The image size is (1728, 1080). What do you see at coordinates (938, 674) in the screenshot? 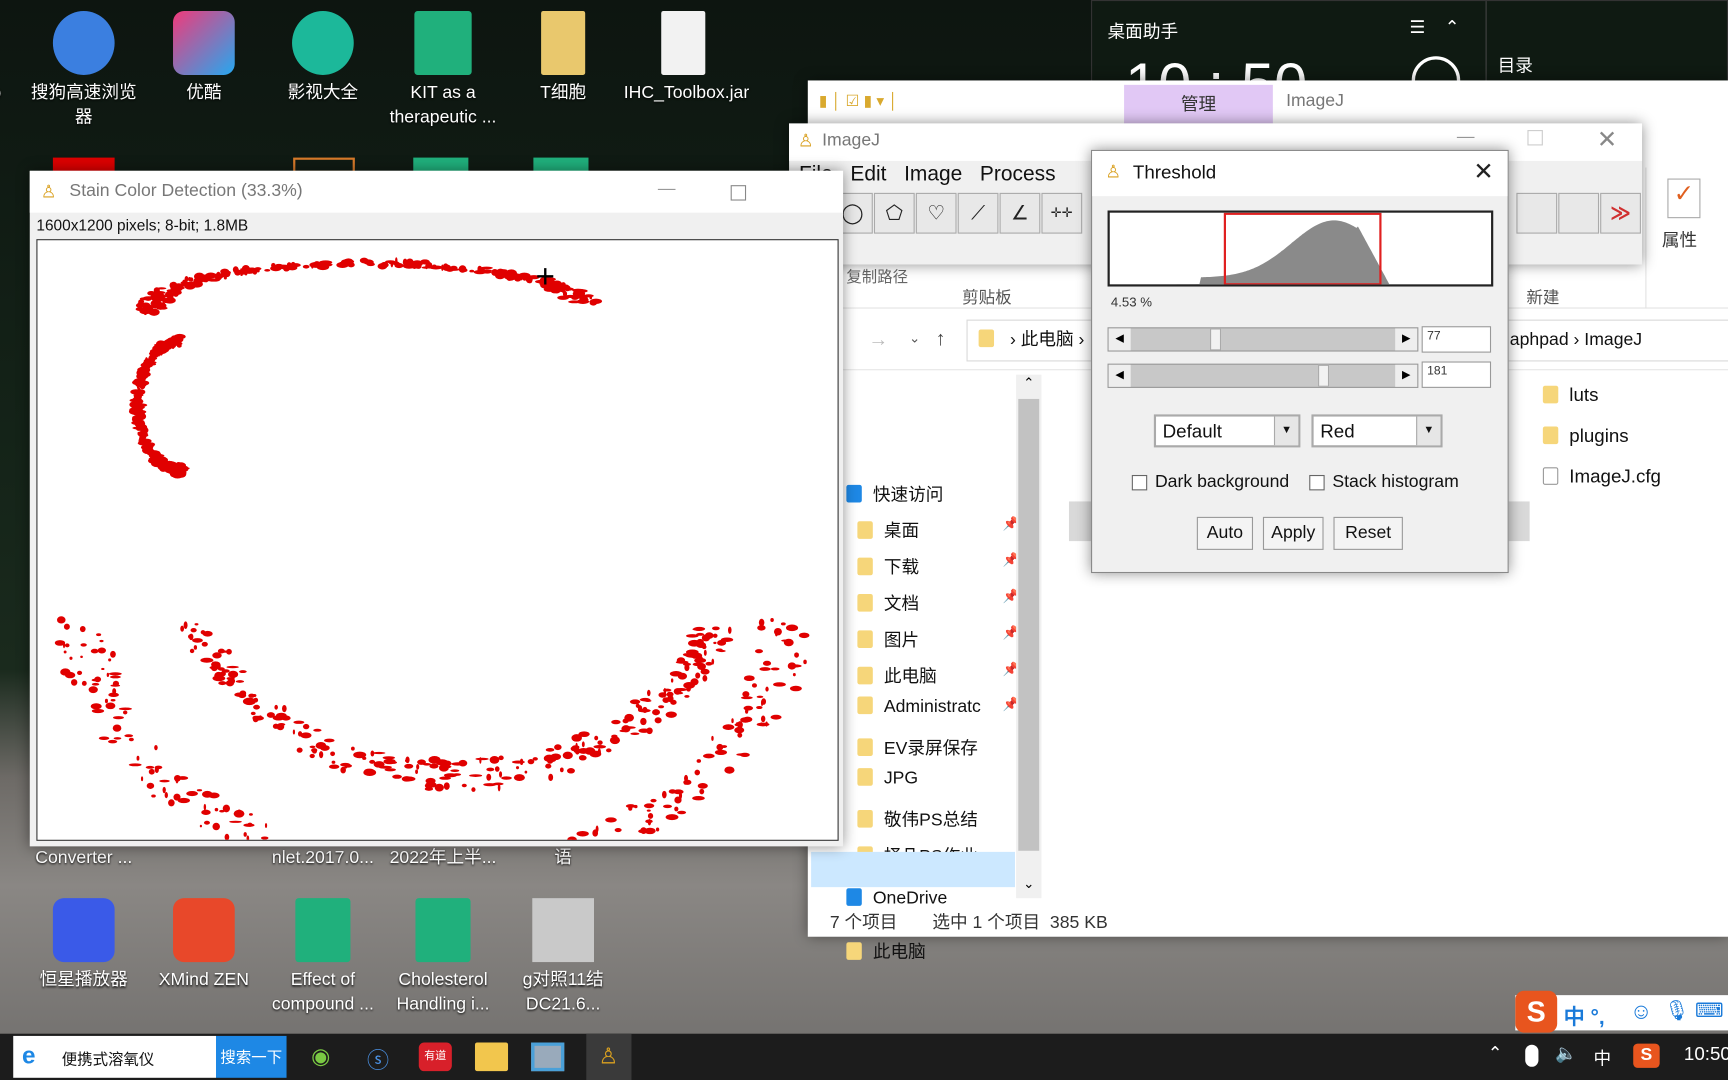
I see `nav-item: 此电脑 📌` at bounding box center [938, 674].